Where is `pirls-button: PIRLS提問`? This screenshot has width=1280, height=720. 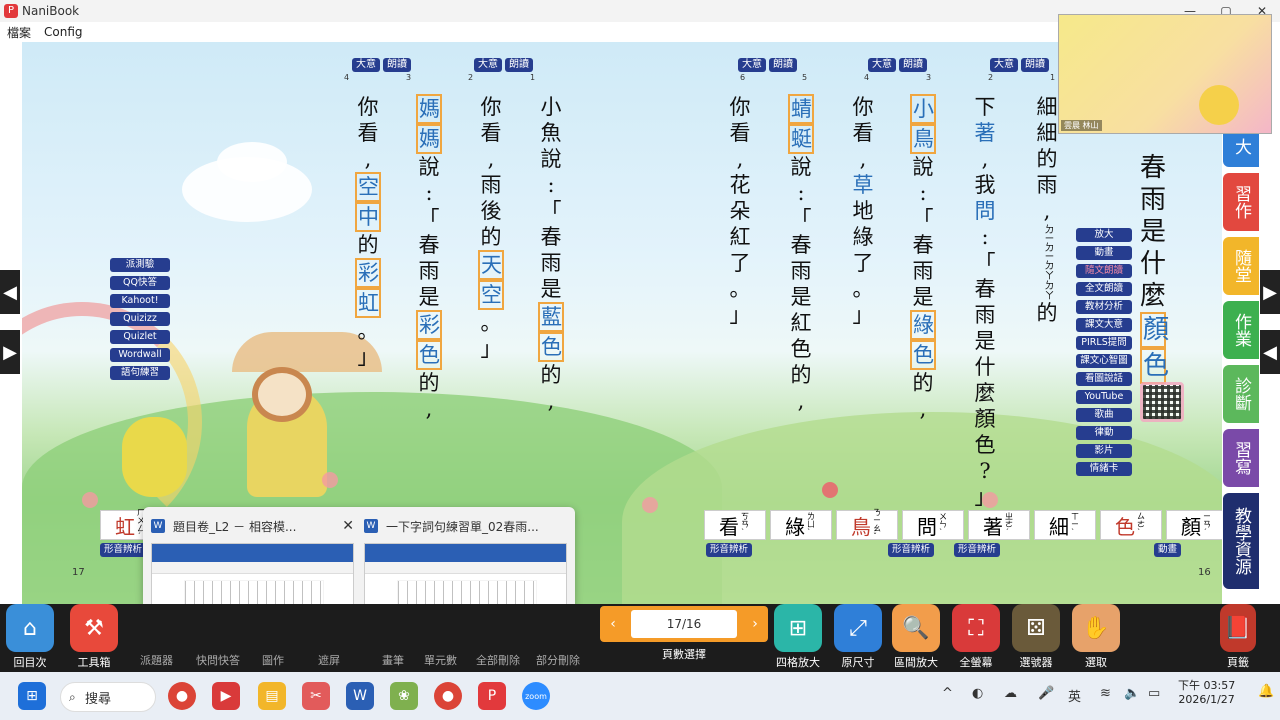
pirls-button: PIRLS提問 is located at coordinates (1104, 343).